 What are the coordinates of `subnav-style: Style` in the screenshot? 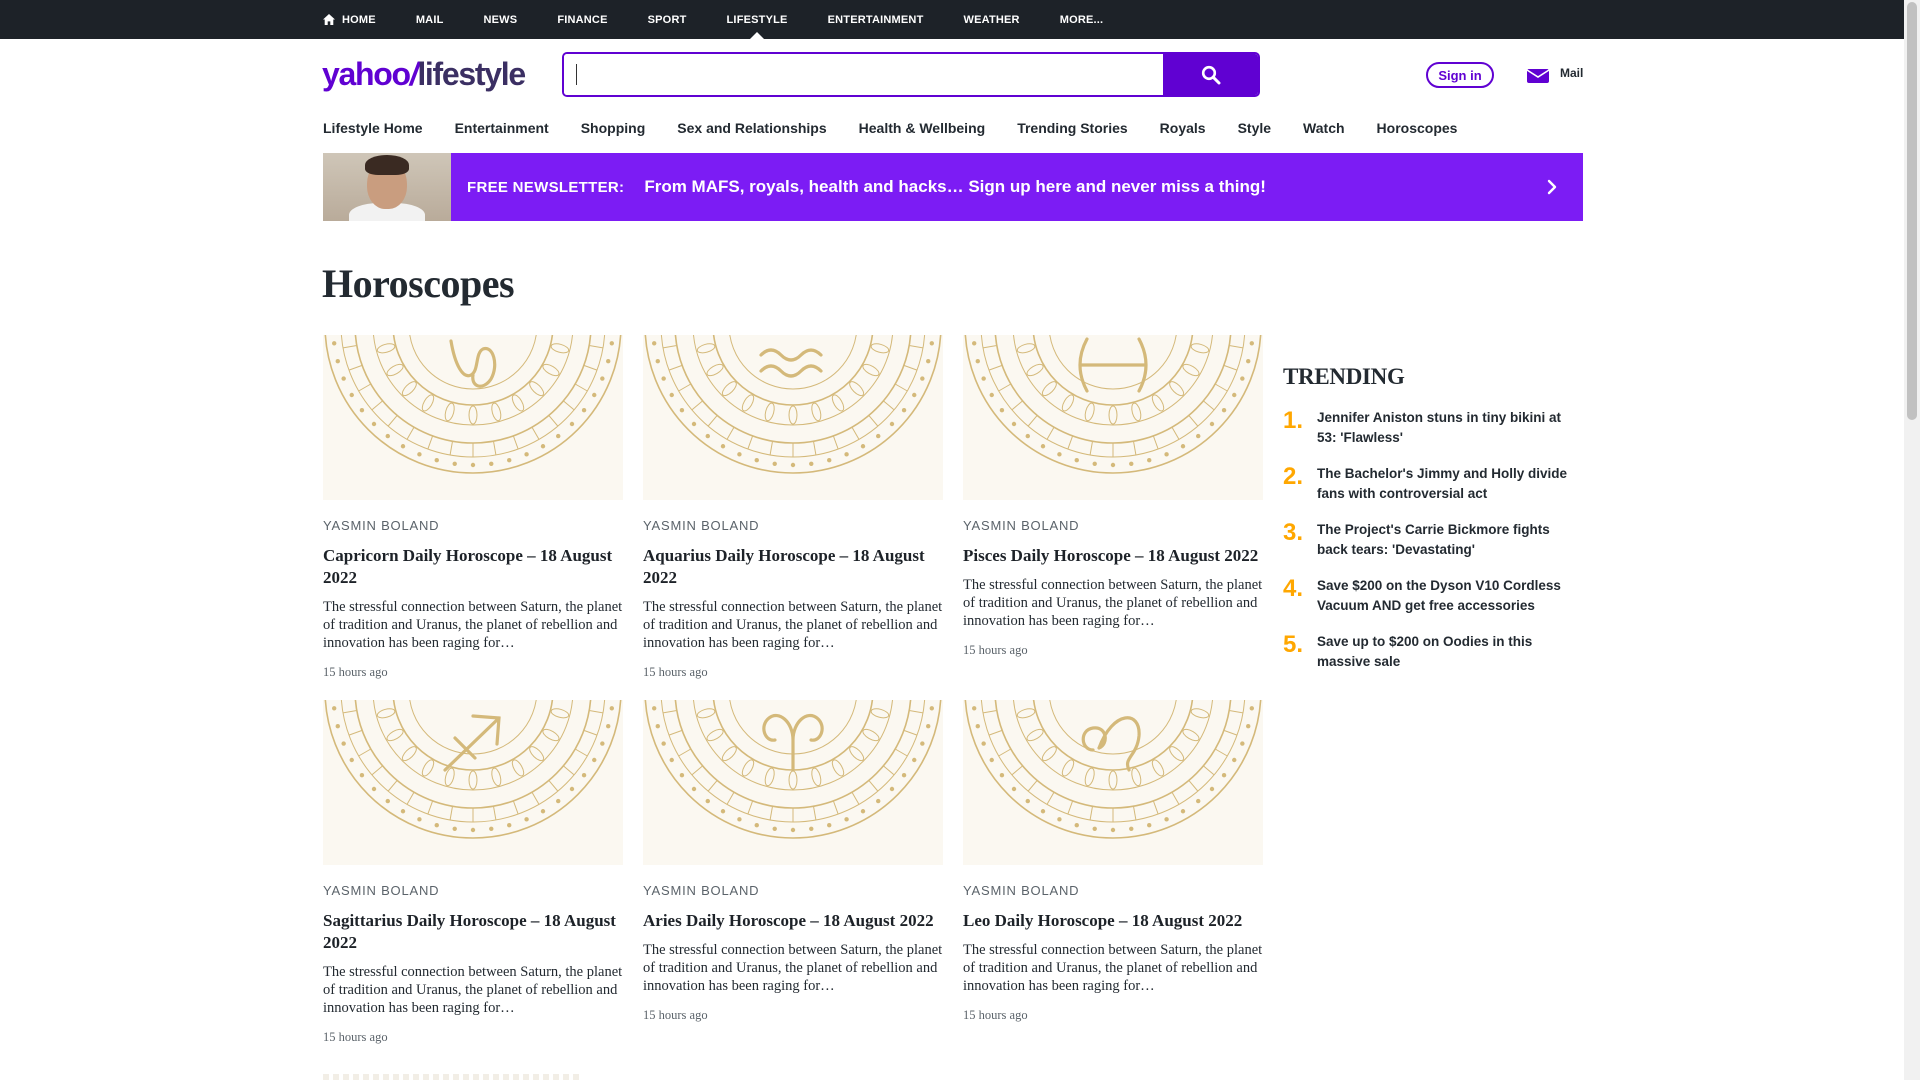 It's located at (1254, 128).